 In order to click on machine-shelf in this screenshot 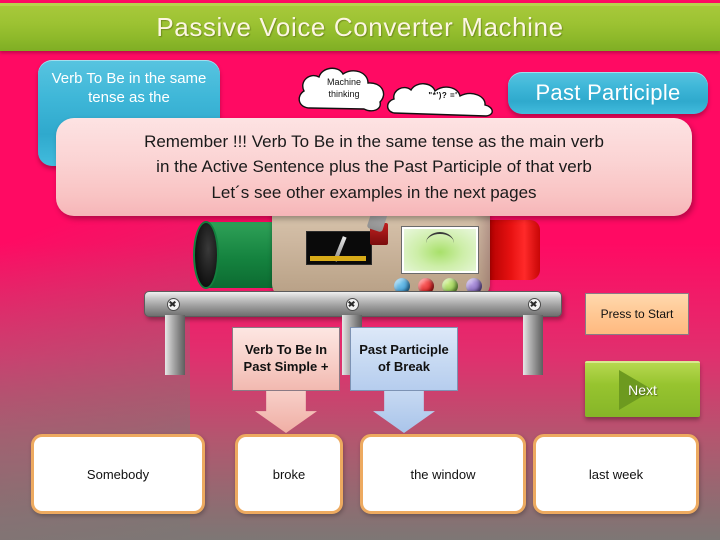, I will do `click(353, 304)`.